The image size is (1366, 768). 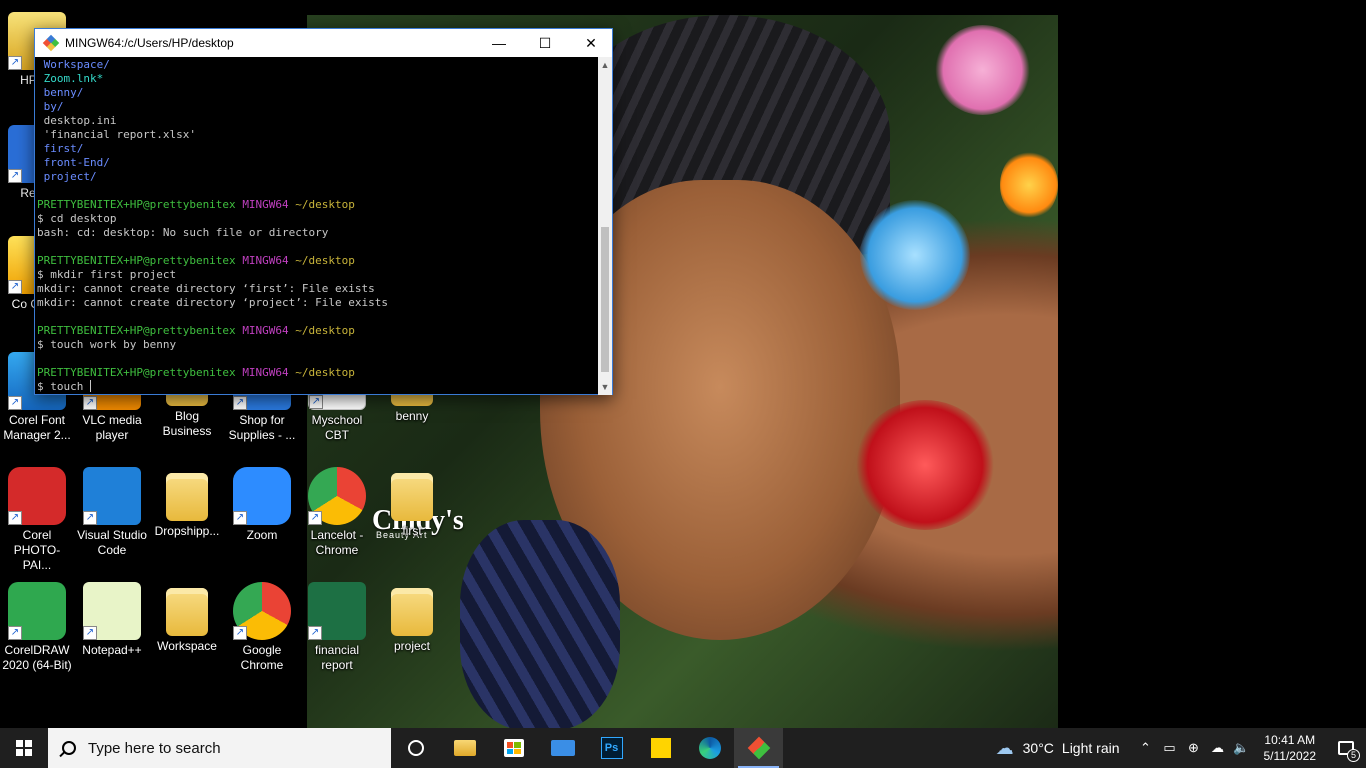 What do you see at coordinates (415, 748) in the screenshot?
I see `task-view-button` at bounding box center [415, 748].